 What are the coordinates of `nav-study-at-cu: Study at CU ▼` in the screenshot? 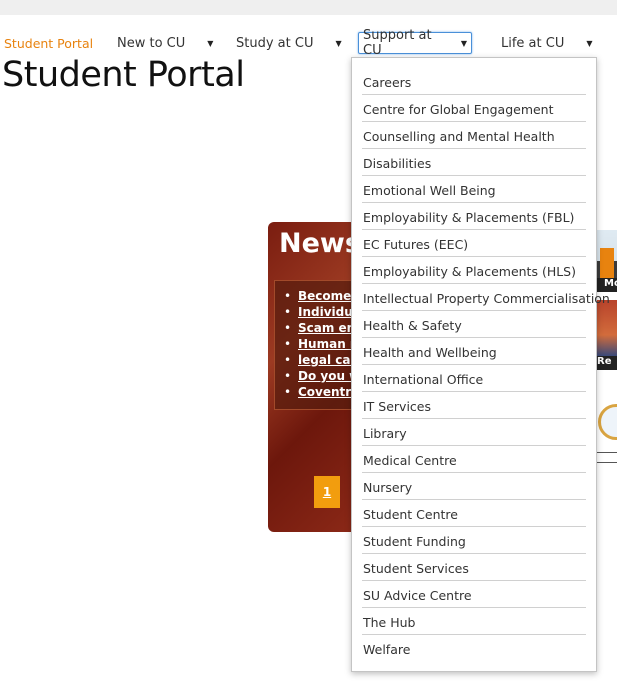 It's located at (289, 43).